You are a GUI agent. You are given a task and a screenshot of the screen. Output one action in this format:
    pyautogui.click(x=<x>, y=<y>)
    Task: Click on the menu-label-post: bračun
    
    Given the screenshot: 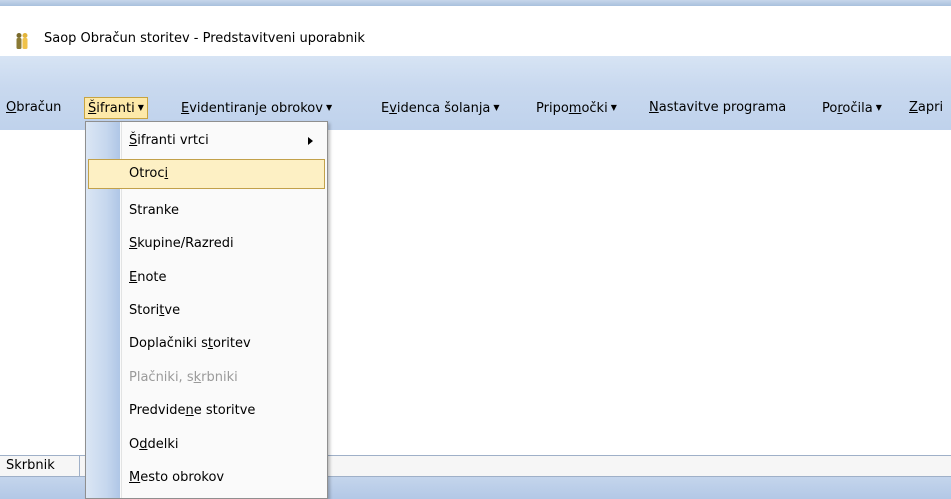 What is the action you would take?
    pyautogui.click(x=39, y=107)
    